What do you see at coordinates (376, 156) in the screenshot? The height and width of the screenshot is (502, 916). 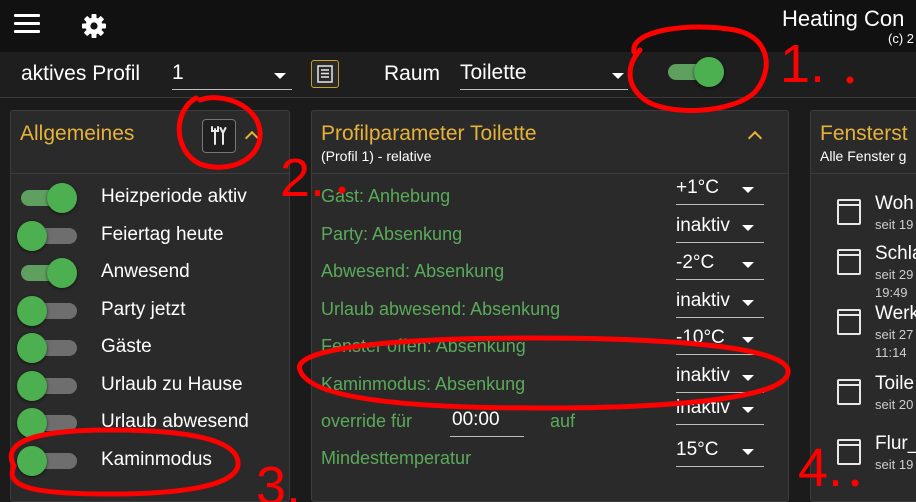 I see `profile-panel-subtitle: (Profil 1) - relative` at bounding box center [376, 156].